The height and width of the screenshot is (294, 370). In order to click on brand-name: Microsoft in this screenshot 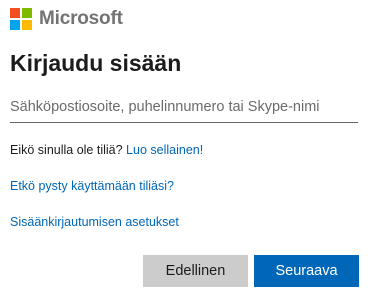, I will do `click(81, 18)`.